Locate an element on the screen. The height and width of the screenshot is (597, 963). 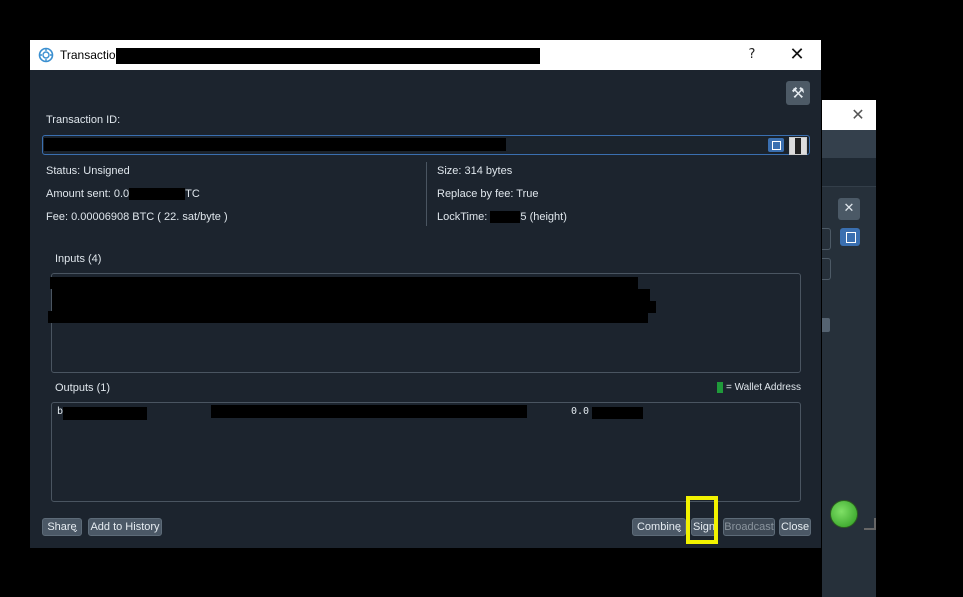
dialog-titlebar: Transactio ? ✕ is located at coordinates (425, 55).